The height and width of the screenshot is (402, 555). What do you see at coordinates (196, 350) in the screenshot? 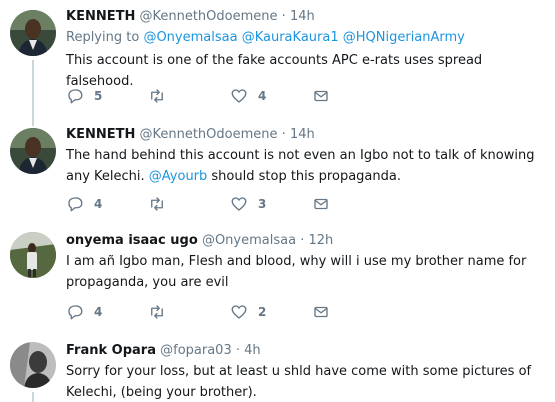
I see `username: @fopara03` at bounding box center [196, 350].